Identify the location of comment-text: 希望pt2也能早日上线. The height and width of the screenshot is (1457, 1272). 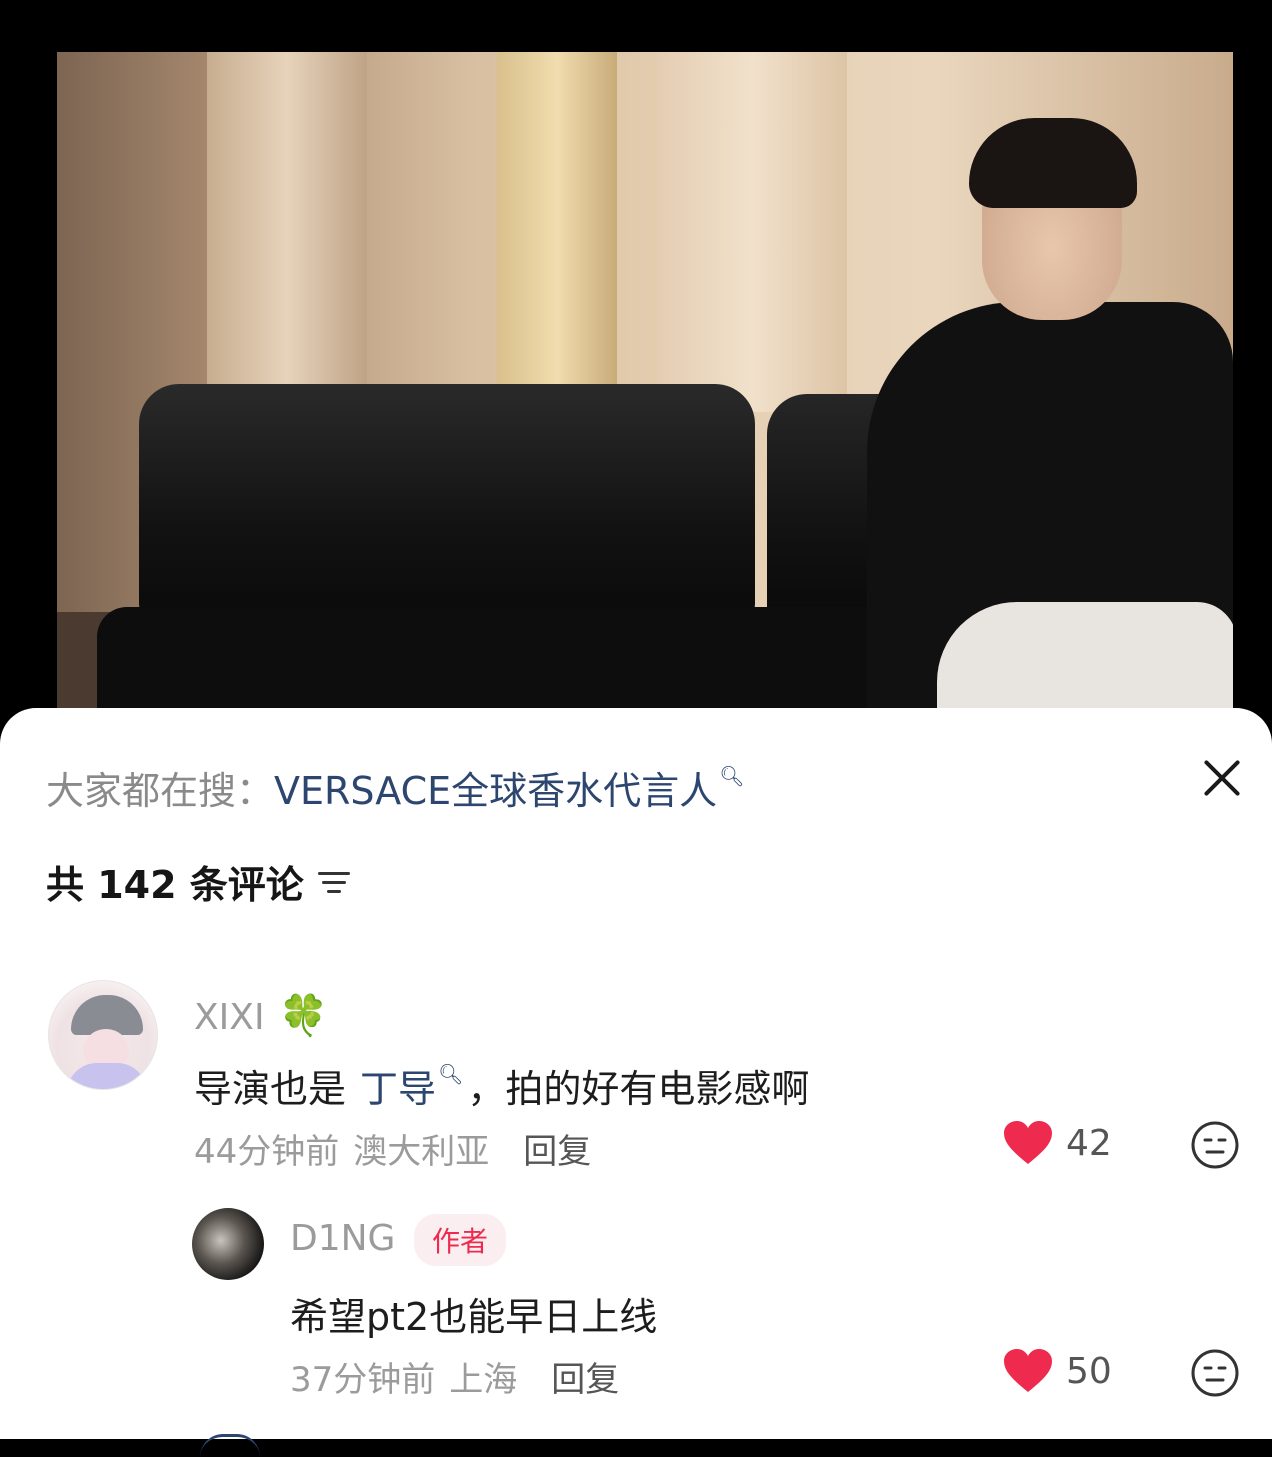
(473, 1313).